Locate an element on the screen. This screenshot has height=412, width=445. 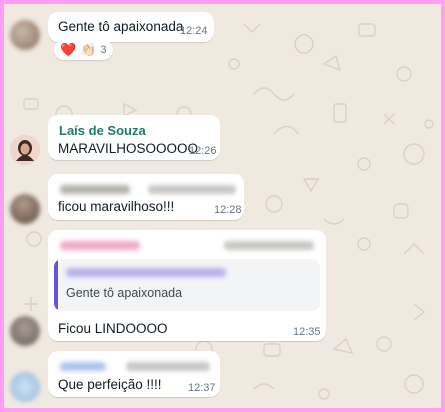
reactions-pill: ❤️ 👏🏻 3 is located at coordinates (83, 50).